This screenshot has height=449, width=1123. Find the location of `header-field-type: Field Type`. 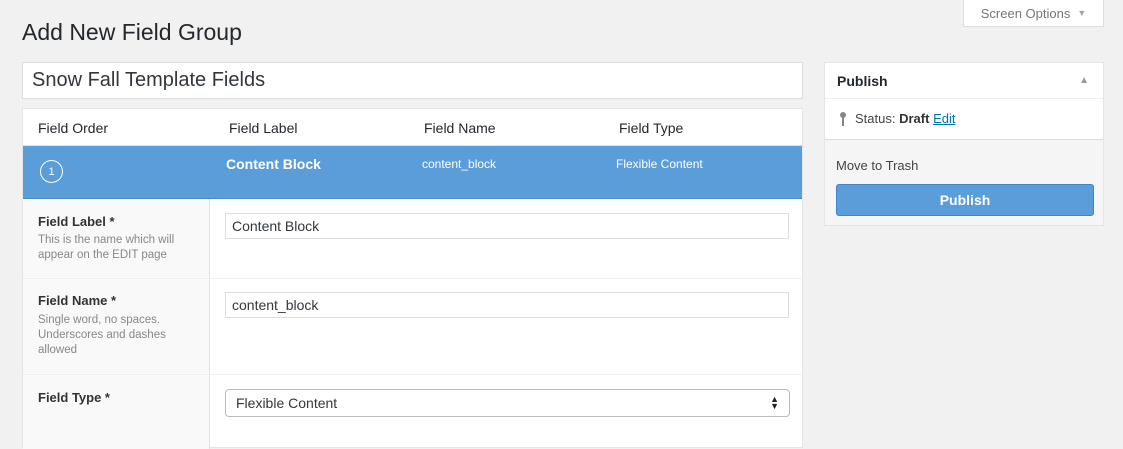

header-field-type: Field Type is located at coordinates (651, 128).